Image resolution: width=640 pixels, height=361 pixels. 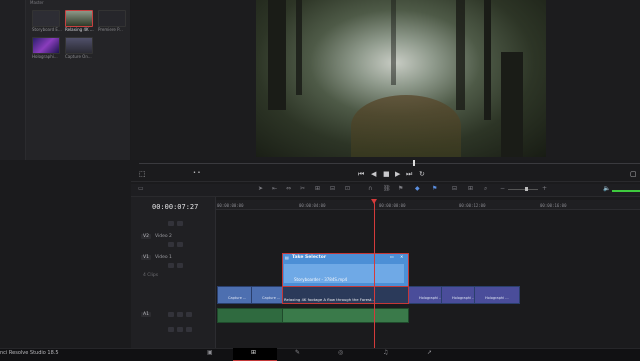 I want to click on playhead, so click(x=374, y=274).